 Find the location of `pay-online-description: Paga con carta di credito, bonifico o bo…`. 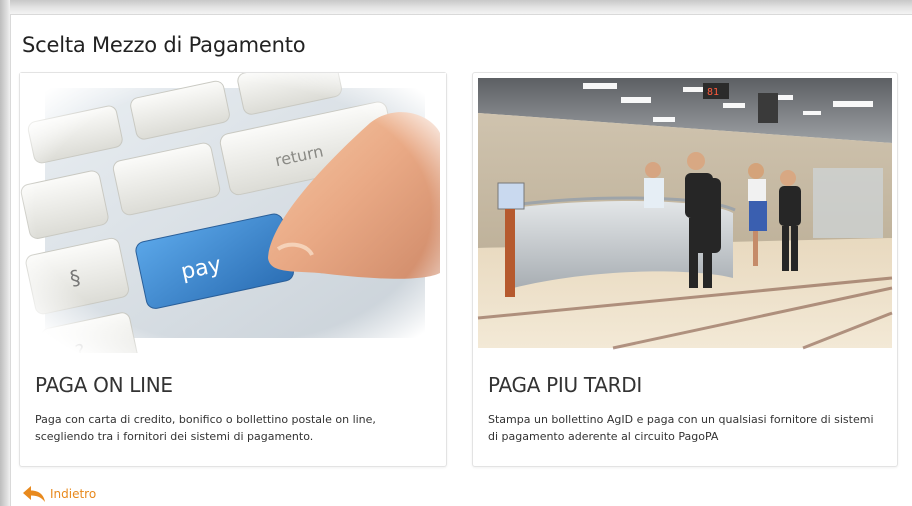

pay-online-description: Paga con carta di credito, bonifico o bo… is located at coordinates (205, 428).